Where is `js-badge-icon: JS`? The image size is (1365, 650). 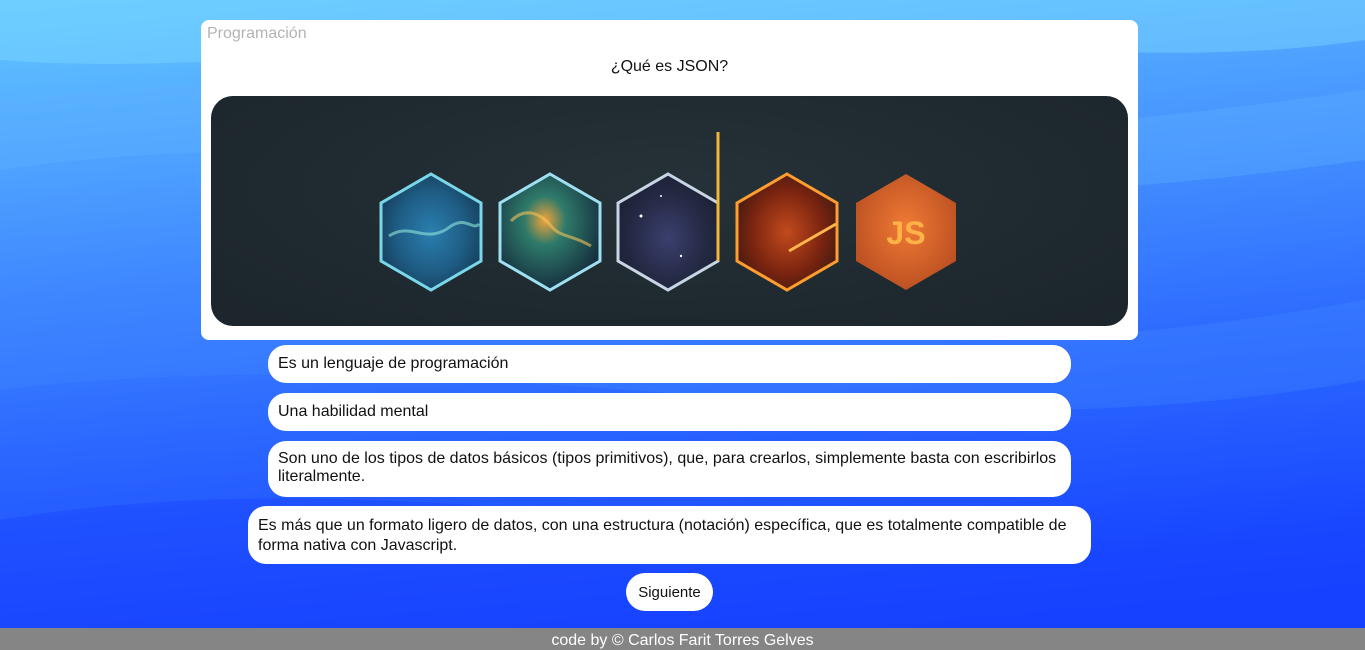 js-badge-icon: JS is located at coordinates (906, 232).